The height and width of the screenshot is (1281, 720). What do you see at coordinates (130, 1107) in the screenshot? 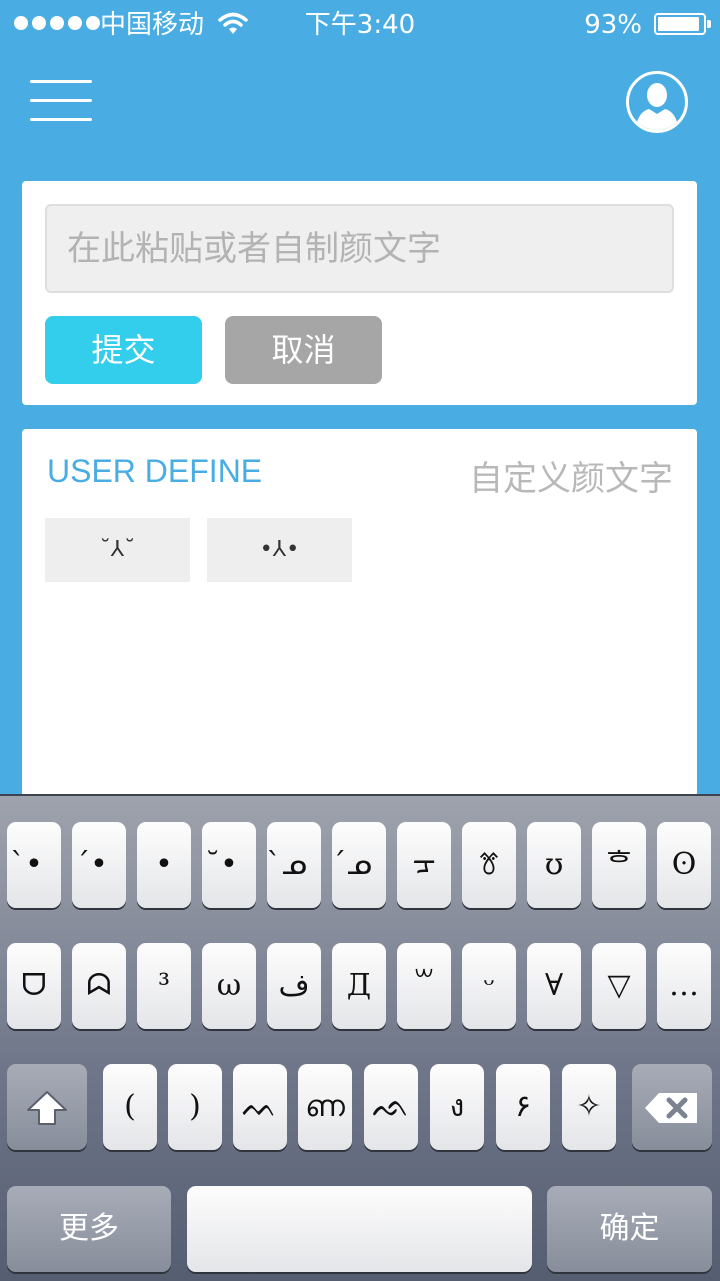
I see `keyboard-key: (` at bounding box center [130, 1107].